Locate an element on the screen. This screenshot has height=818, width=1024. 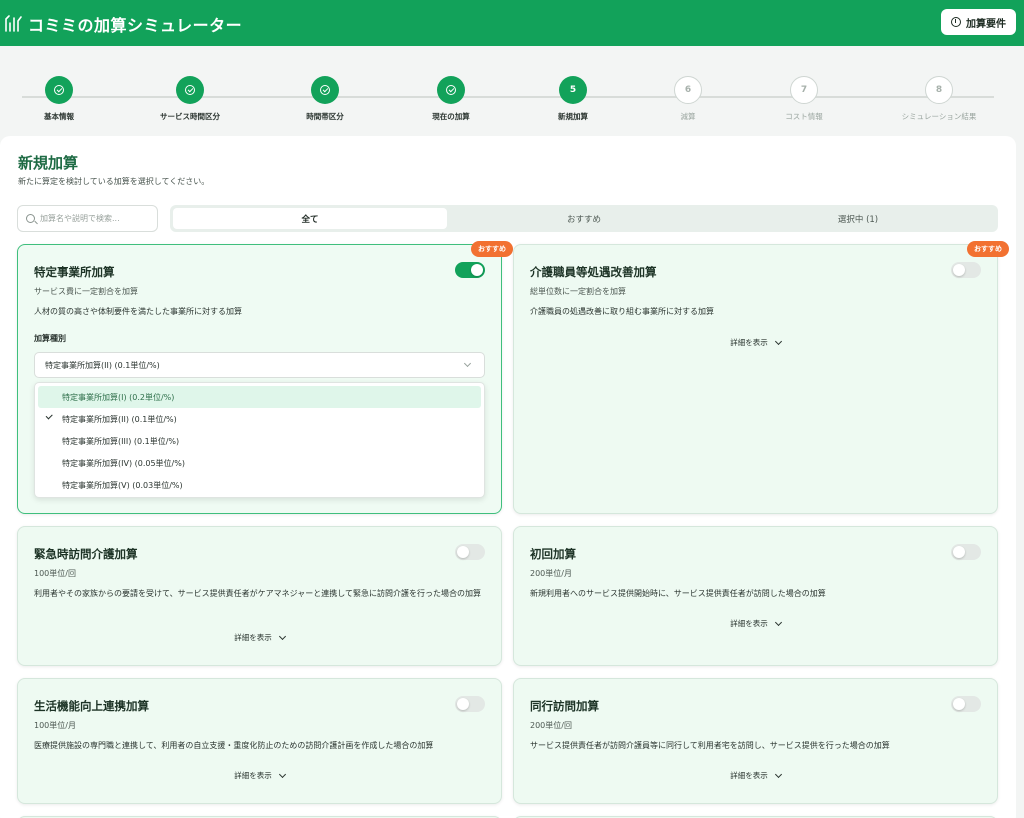
search-box is located at coordinates (87, 218).